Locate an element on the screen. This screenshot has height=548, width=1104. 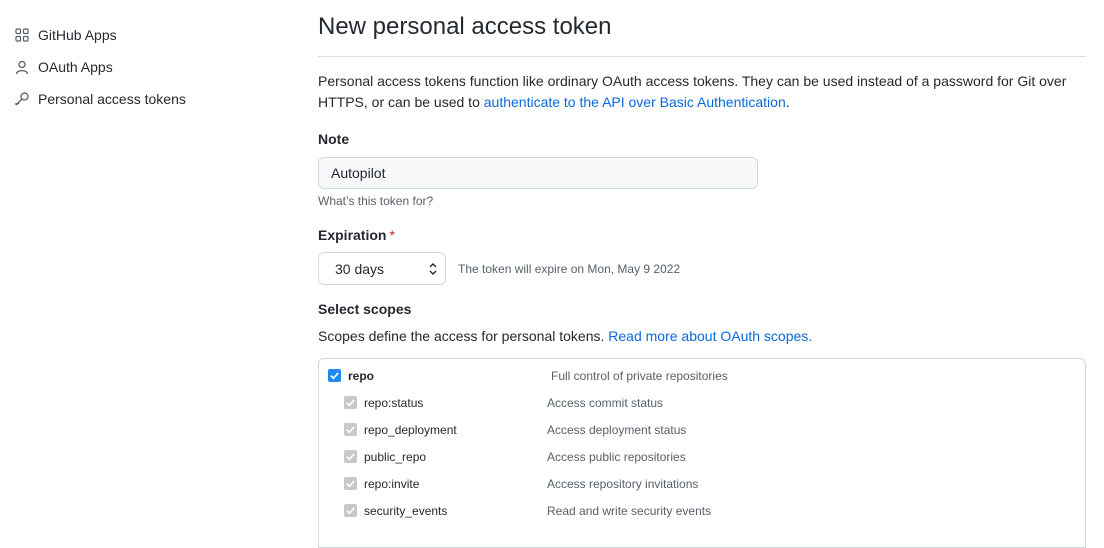
sidebar-item-github-apps: GitHub Apps is located at coordinates (65, 35).